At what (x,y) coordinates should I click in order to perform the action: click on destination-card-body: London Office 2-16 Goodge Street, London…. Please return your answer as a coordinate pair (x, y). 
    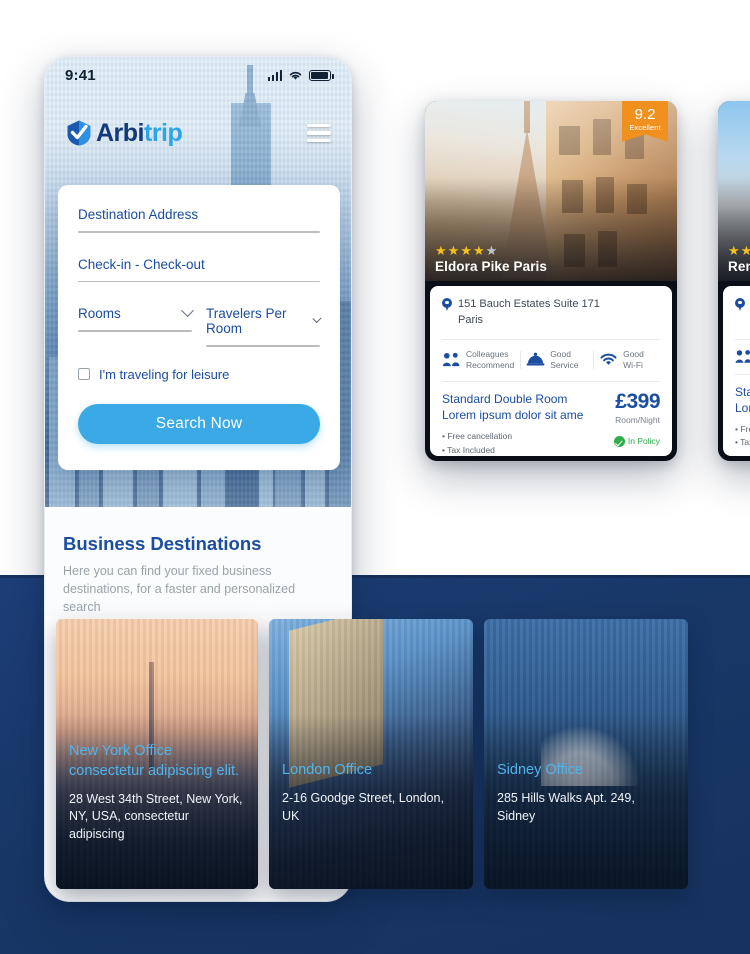
    Looking at the image, I should click on (371, 793).